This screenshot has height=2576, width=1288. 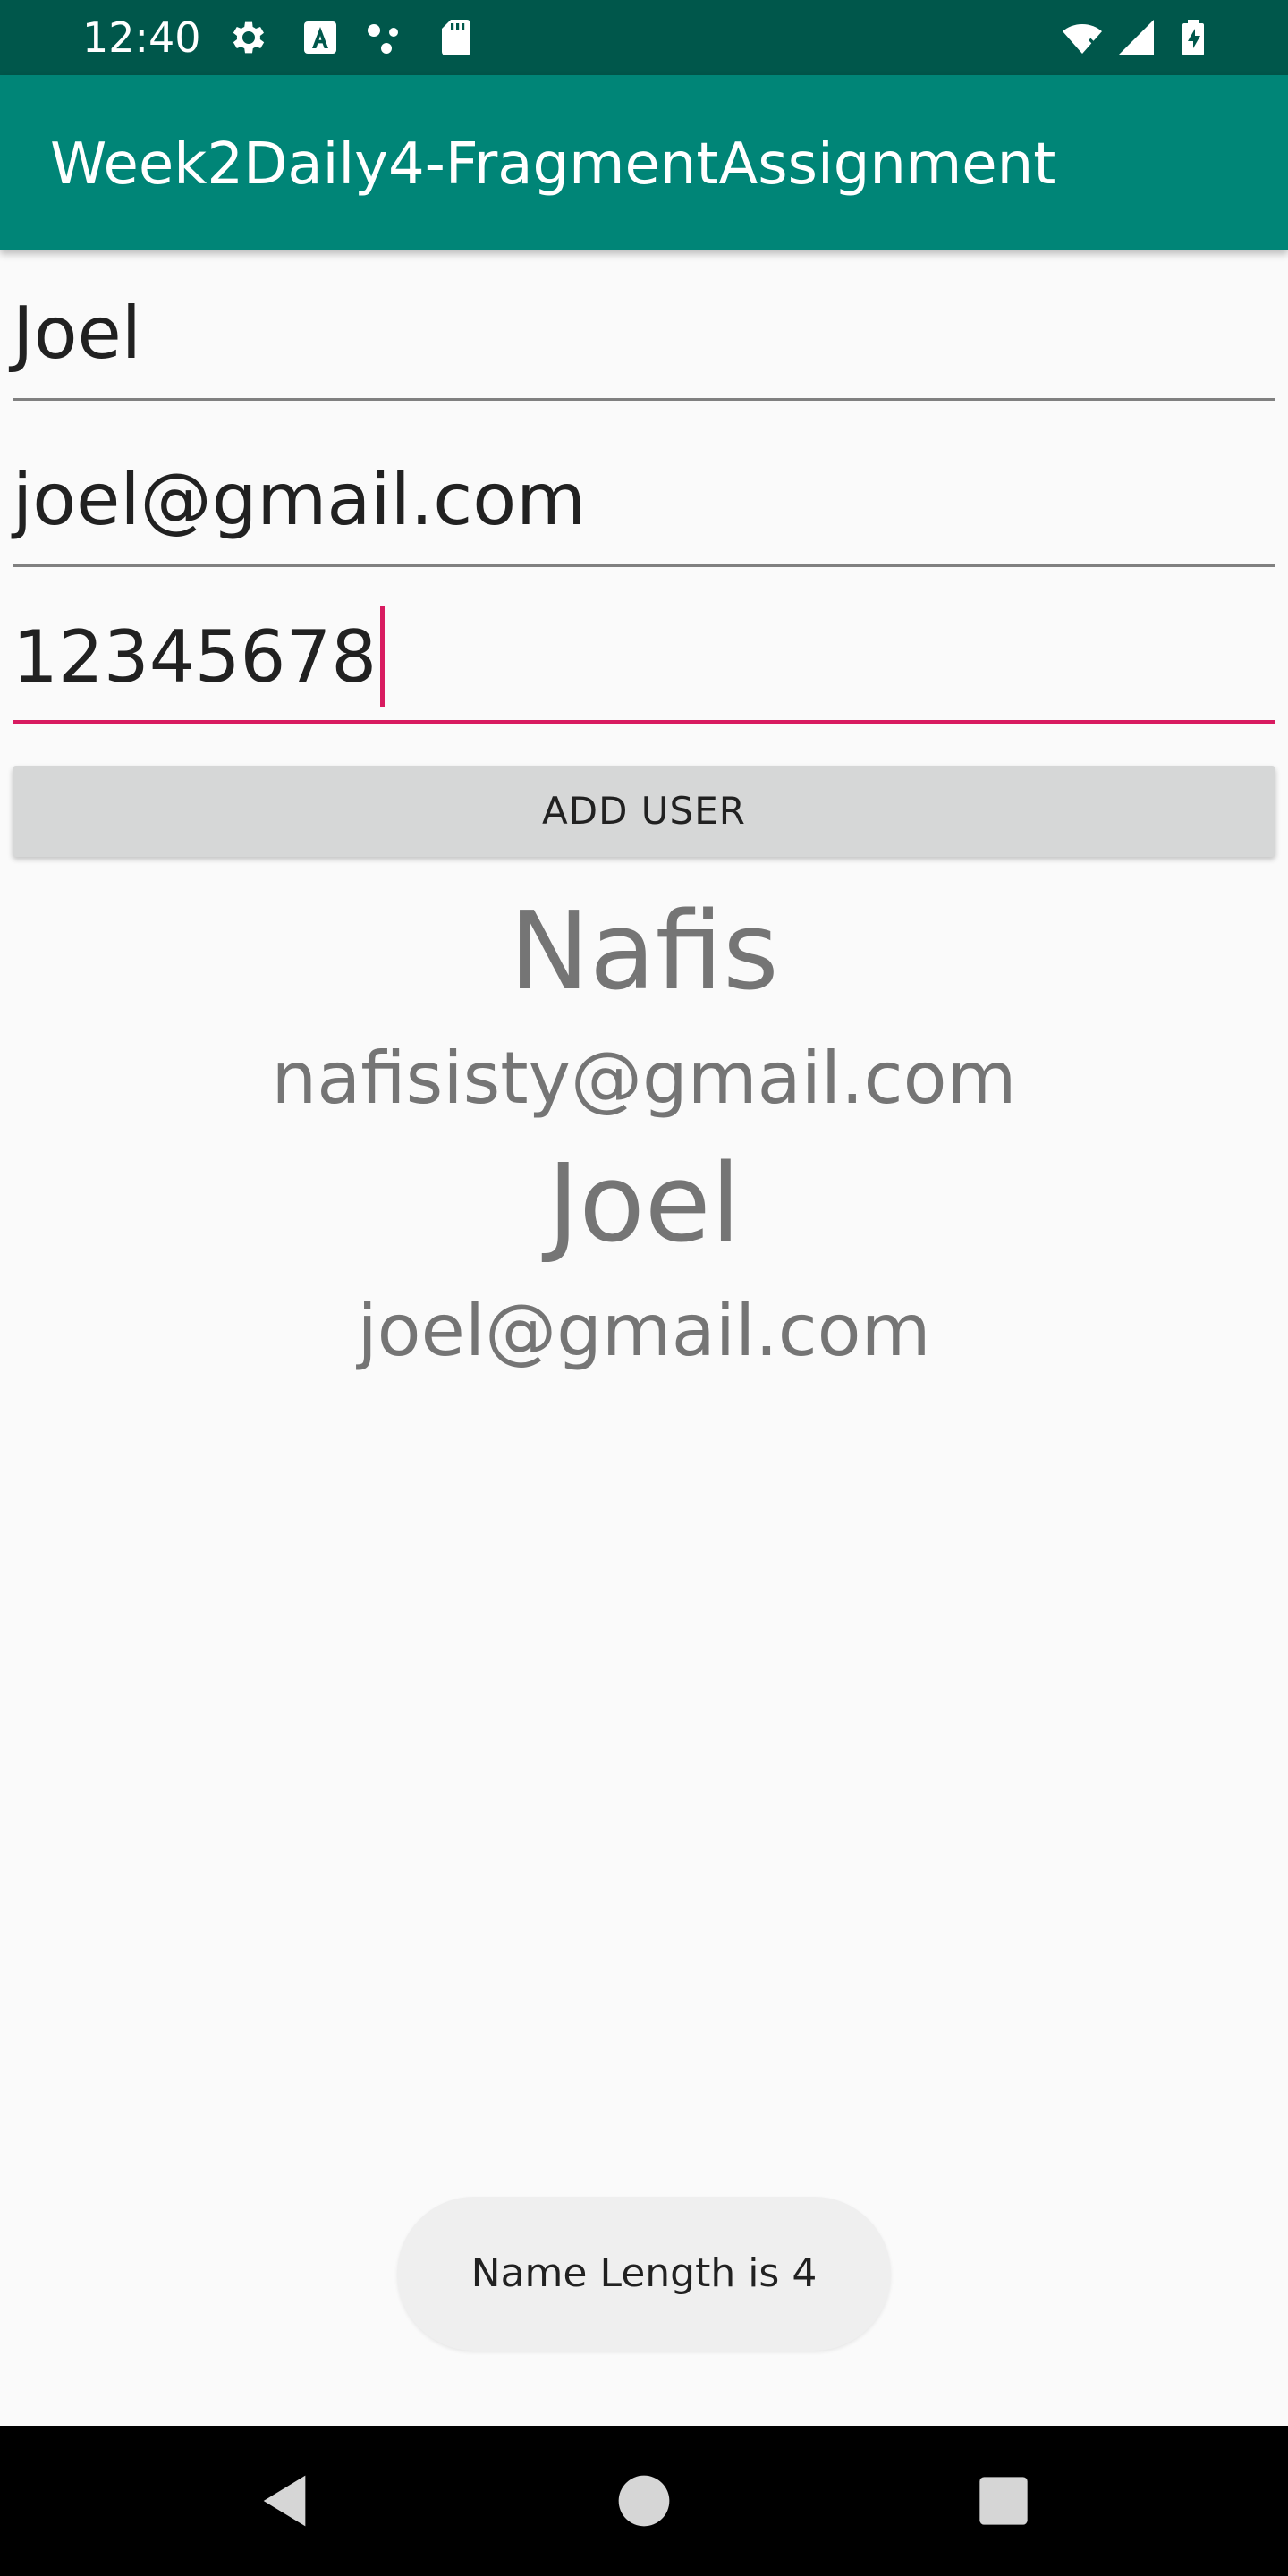 What do you see at coordinates (644, 1078) in the screenshot?
I see `user-email: nafisisty@gmail.com` at bounding box center [644, 1078].